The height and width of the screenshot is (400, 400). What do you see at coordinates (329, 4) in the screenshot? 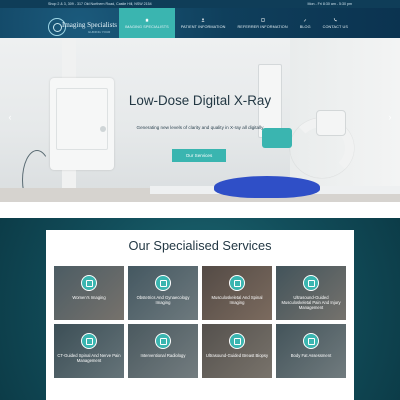
I see `opening-hours-text: Mon - Fri 8:30 am - 5:30 pm` at bounding box center [329, 4].